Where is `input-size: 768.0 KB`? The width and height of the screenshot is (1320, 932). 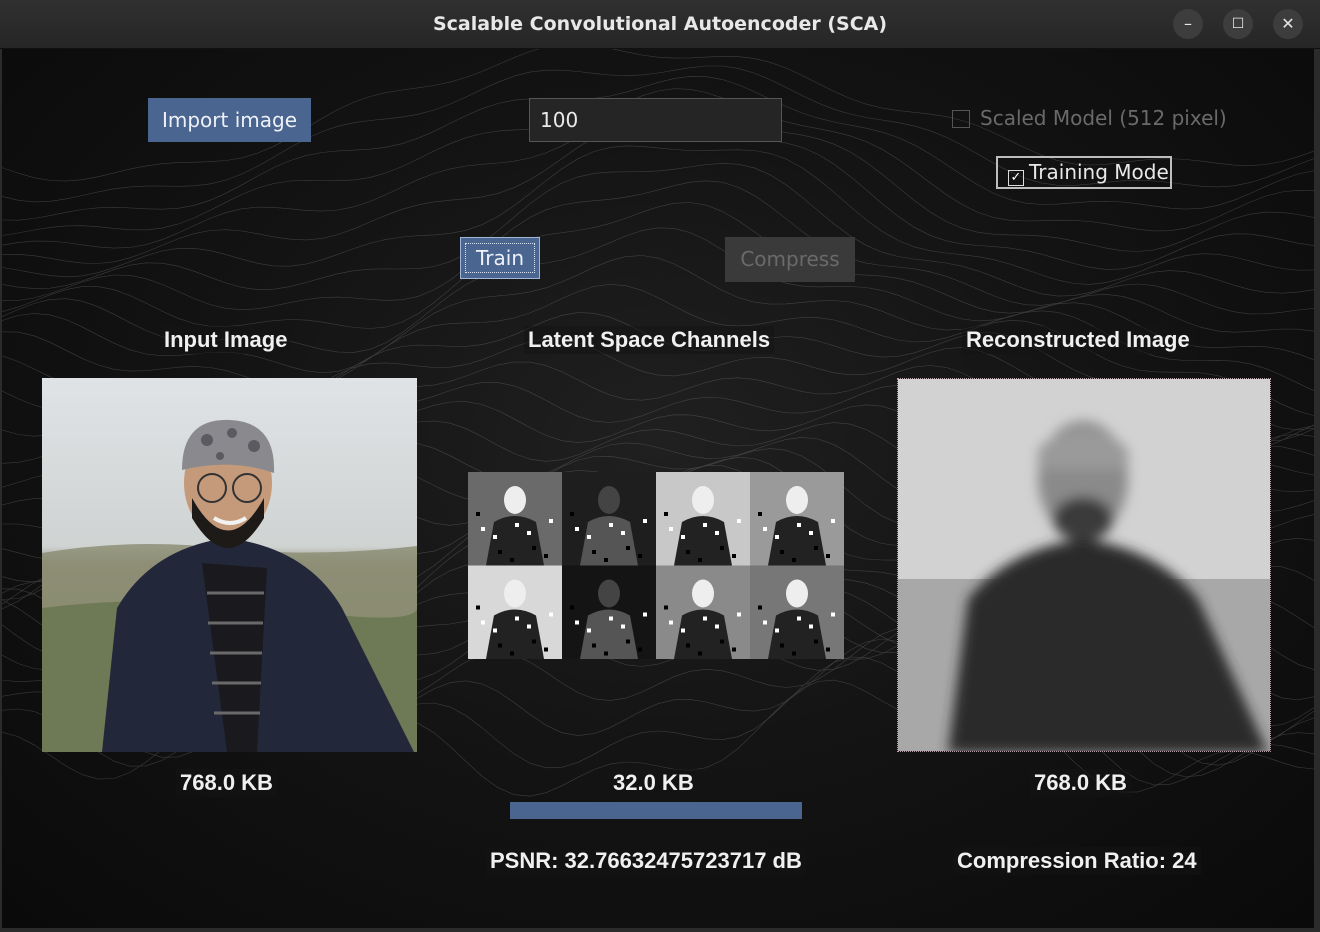 input-size: 768.0 KB is located at coordinates (226, 783).